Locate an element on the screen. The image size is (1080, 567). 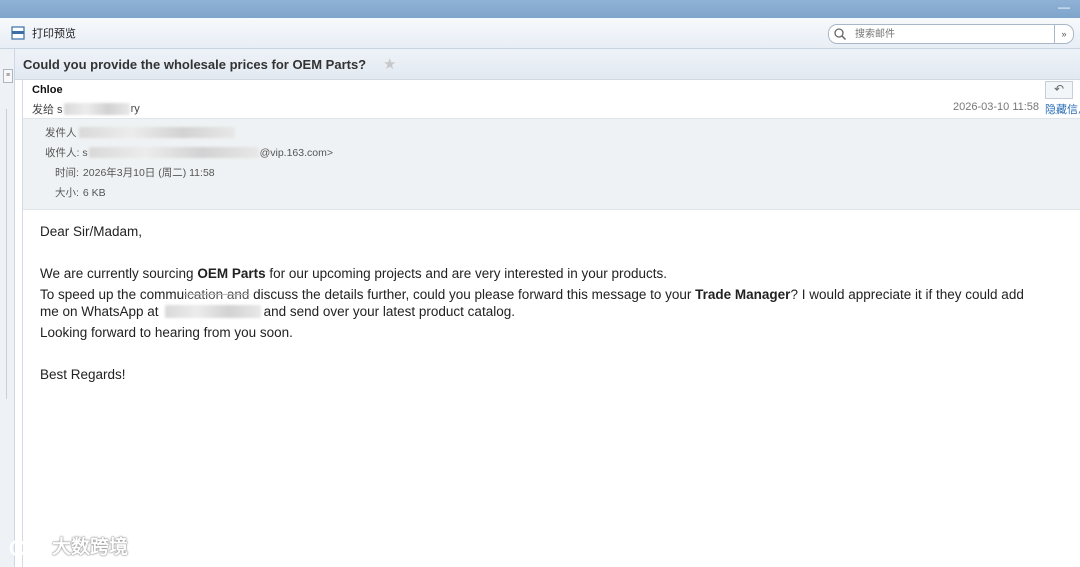
sender-name: Chloe is located at coordinates (47, 90).